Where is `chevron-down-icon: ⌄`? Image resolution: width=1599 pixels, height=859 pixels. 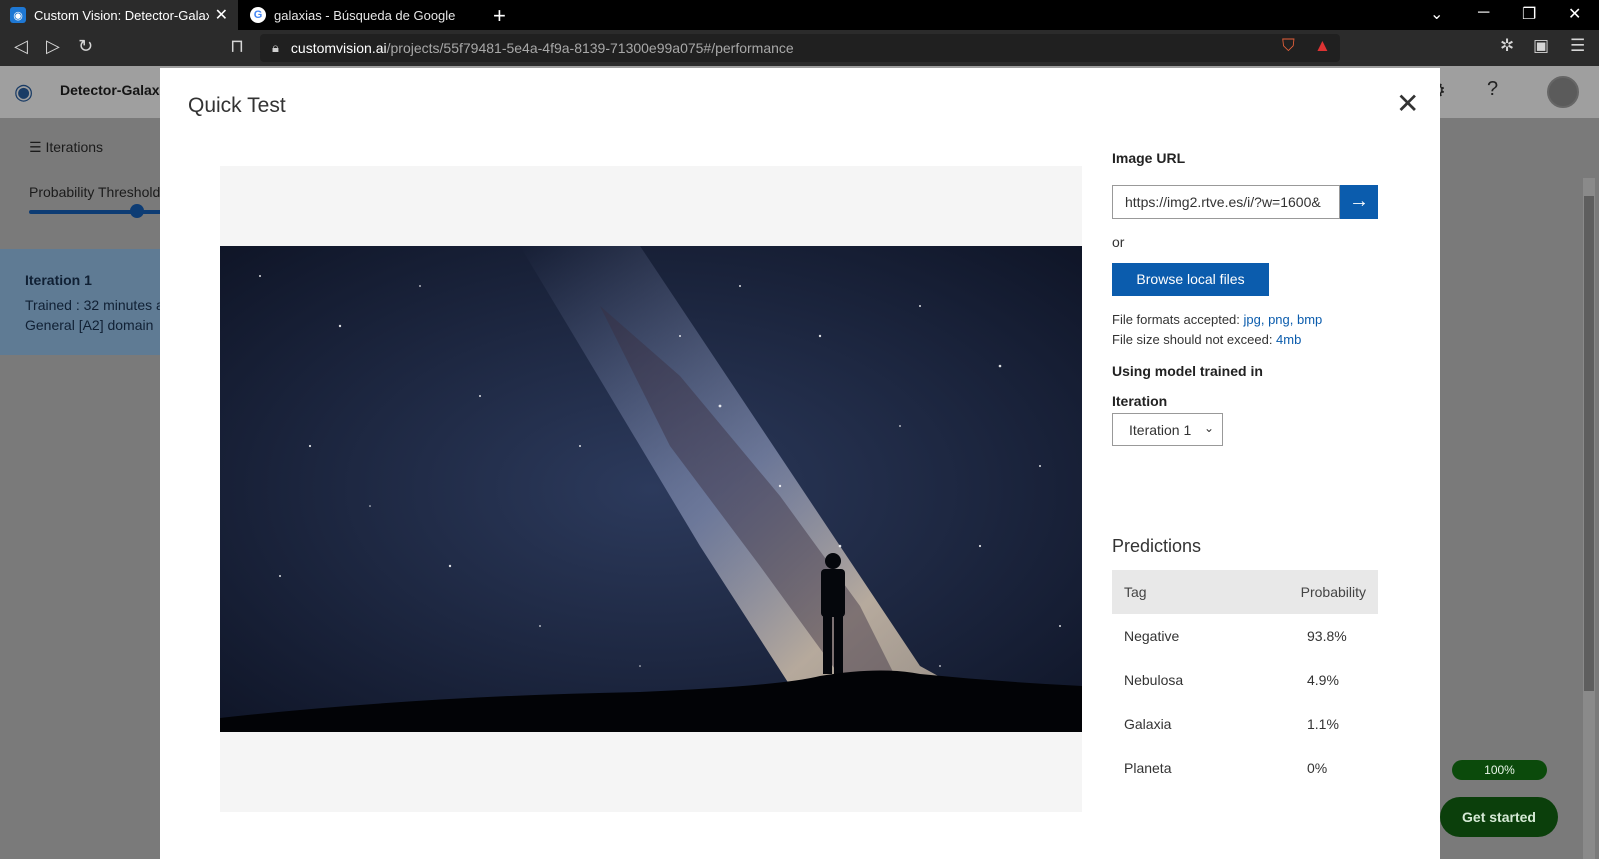
chevron-down-icon: ⌄ is located at coordinates (1208, 428).